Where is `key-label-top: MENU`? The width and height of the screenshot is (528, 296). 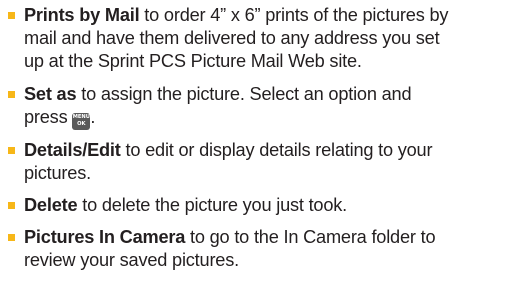
key-label-top: MENU is located at coordinates (81, 117).